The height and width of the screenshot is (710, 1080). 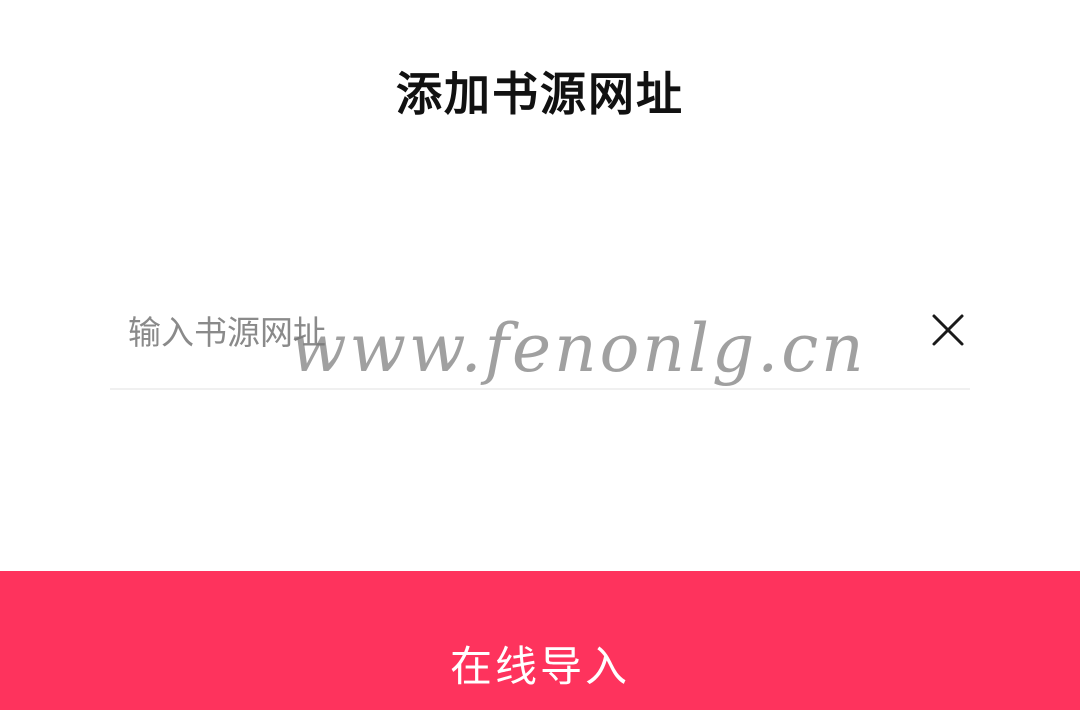 I want to click on dialog-title: 添加书源网址, so click(x=540, y=94).